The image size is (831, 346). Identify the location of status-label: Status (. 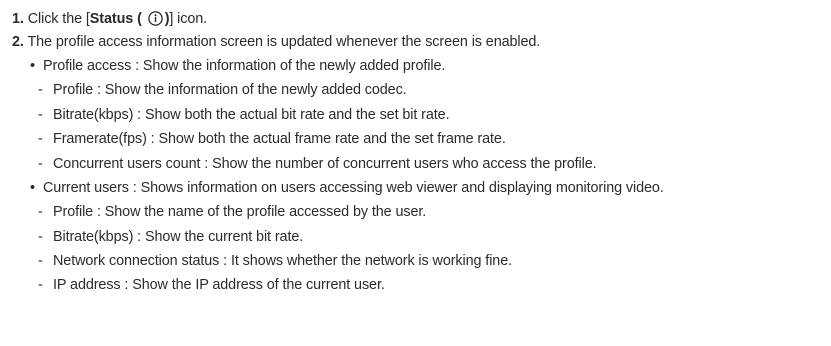
(115, 19).